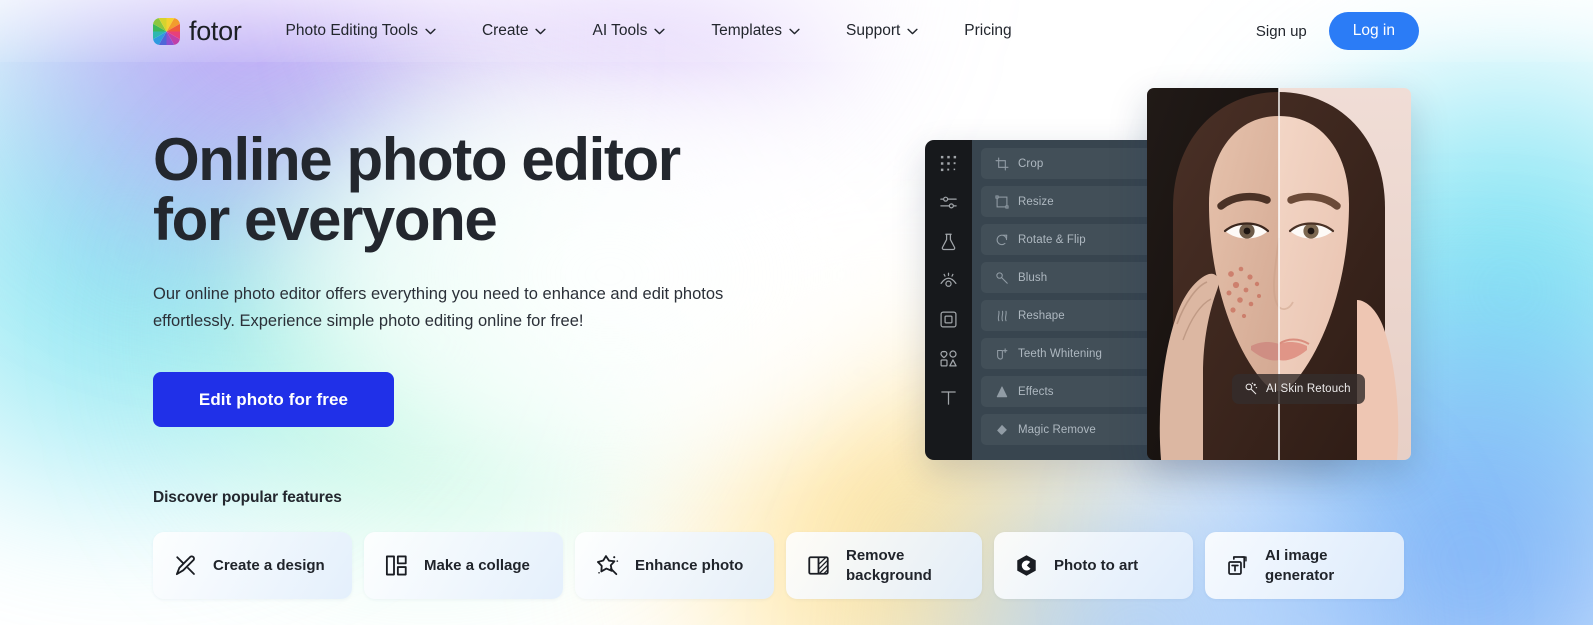 Image resolution: width=1593 pixels, height=625 pixels. I want to click on tool-label: Crop, so click(1031, 163).